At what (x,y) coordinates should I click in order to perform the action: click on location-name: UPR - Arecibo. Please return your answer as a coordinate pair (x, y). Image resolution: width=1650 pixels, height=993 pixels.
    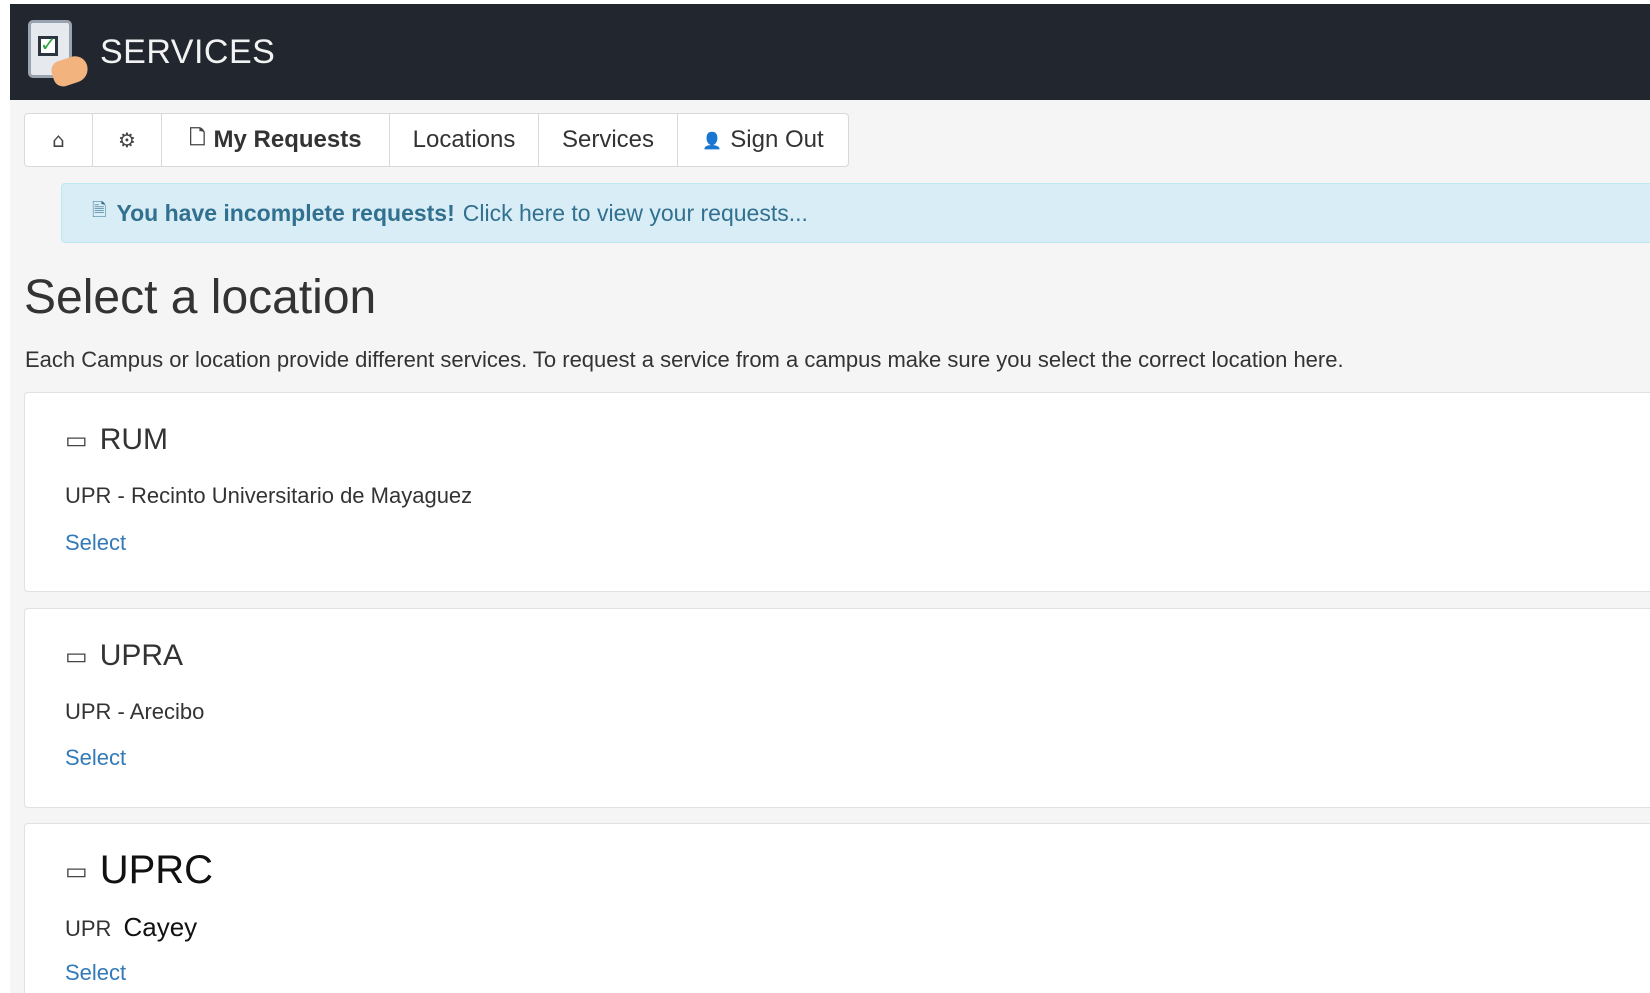
    Looking at the image, I should click on (135, 711).